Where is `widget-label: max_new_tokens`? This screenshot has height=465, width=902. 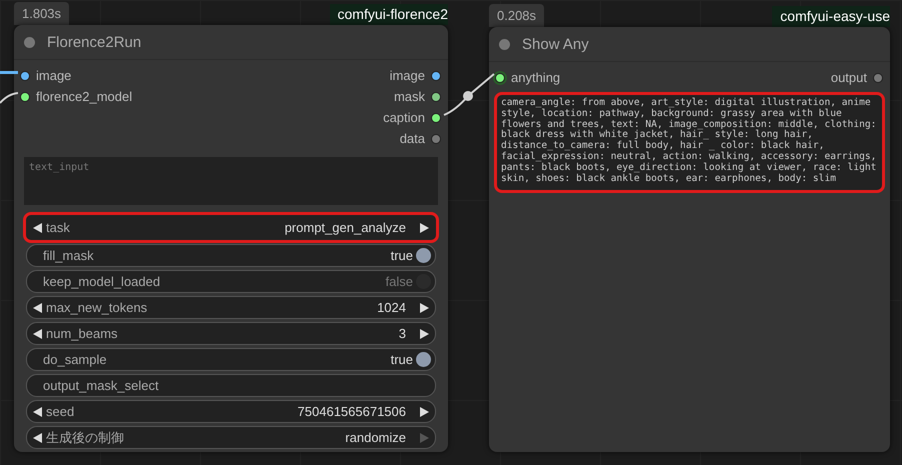 widget-label: max_new_tokens is located at coordinates (97, 307).